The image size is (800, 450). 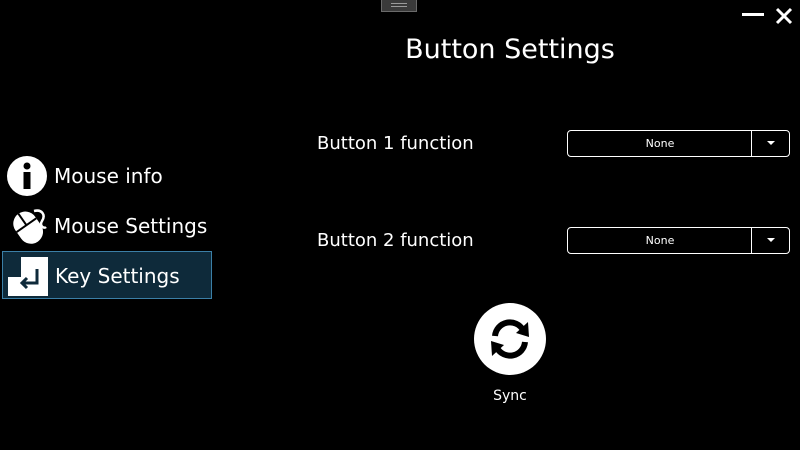 I want to click on page-title: Button Settings, so click(x=510, y=49).